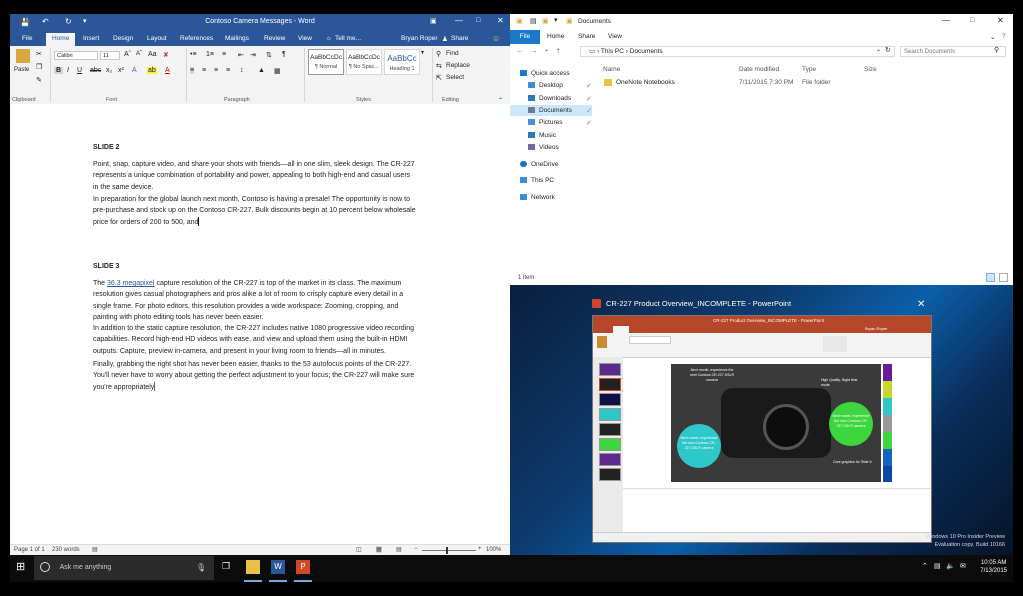 The image size is (1023, 596). What do you see at coordinates (937, 566) in the screenshot?
I see `network-status-icon: ▤` at bounding box center [937, 566].